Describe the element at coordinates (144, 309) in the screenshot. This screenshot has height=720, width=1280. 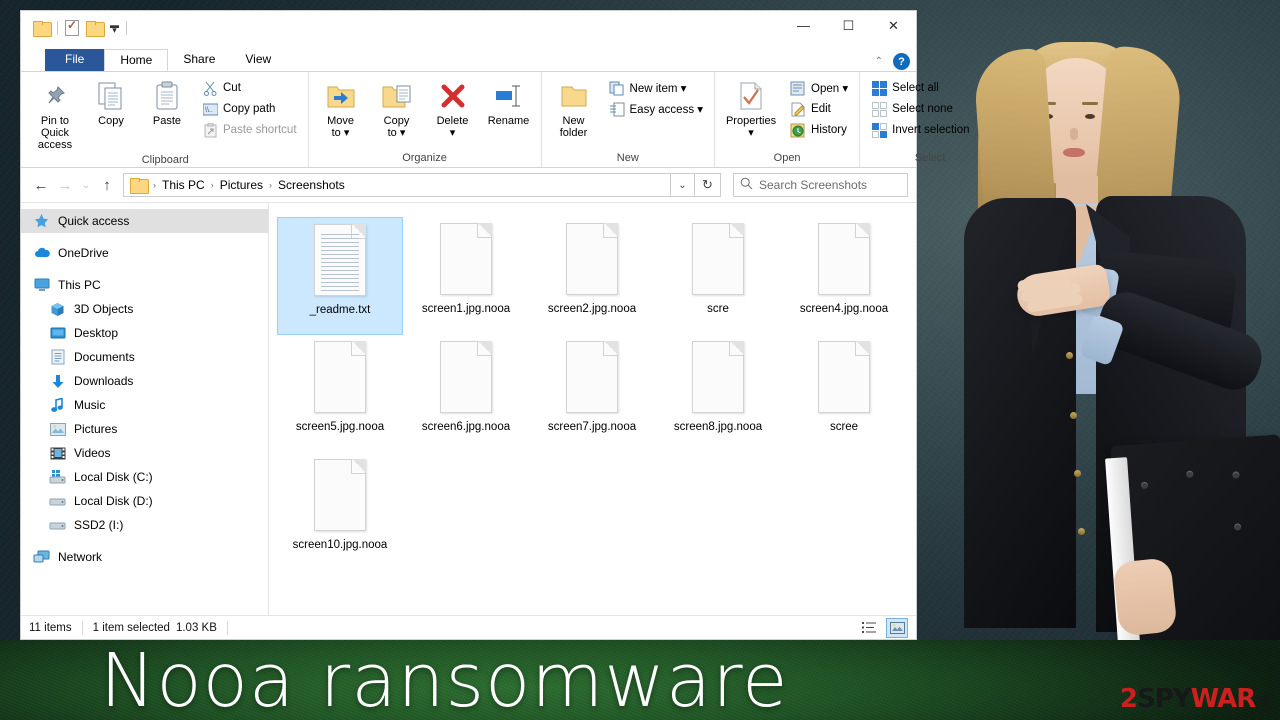
I see `sidebar-item-3d-objects: 3D Objects` at that location.